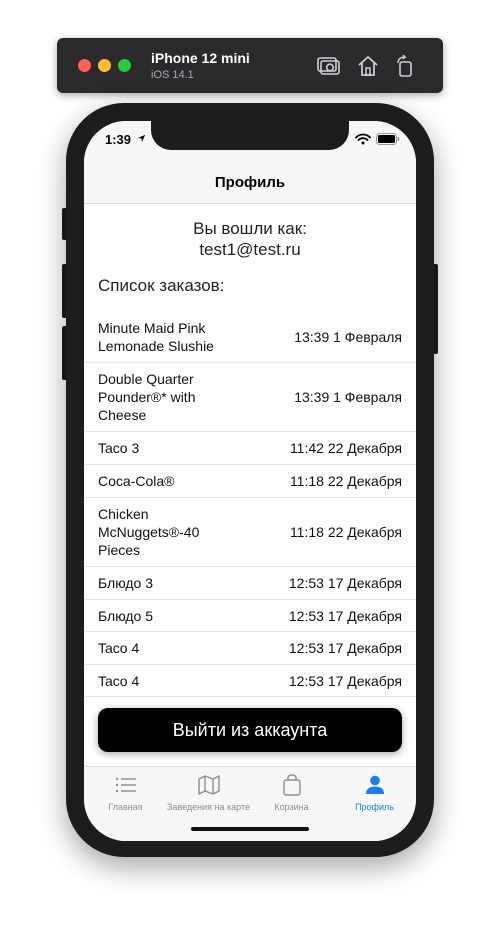  Describe the element at coordinates (161, 285) in the screenshot. I see `orders-title: Список заказов:` at that location.